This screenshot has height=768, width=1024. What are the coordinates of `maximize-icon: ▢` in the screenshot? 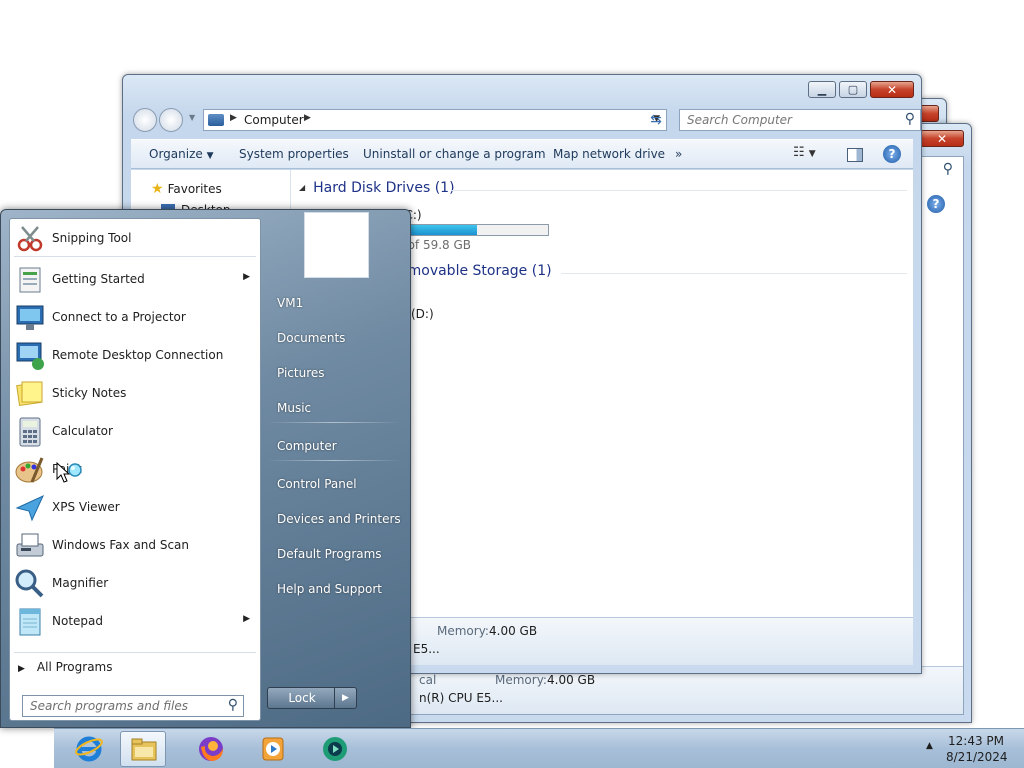 It's located at (853, 89).